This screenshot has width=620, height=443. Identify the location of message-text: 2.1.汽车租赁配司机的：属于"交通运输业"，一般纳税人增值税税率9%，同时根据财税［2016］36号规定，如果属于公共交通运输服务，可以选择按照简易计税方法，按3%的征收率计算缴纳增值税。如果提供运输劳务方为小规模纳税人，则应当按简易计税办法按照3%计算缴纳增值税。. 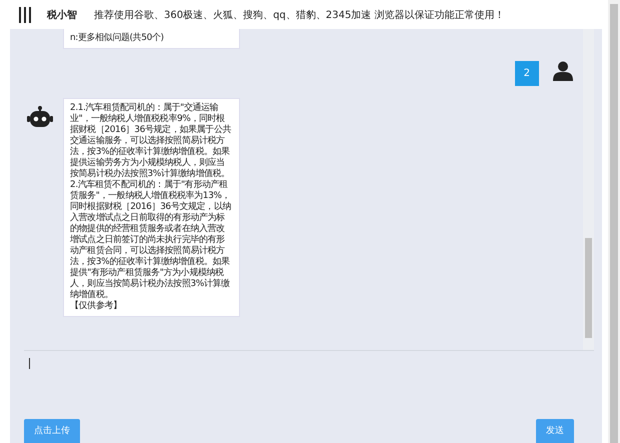
(151, 141).